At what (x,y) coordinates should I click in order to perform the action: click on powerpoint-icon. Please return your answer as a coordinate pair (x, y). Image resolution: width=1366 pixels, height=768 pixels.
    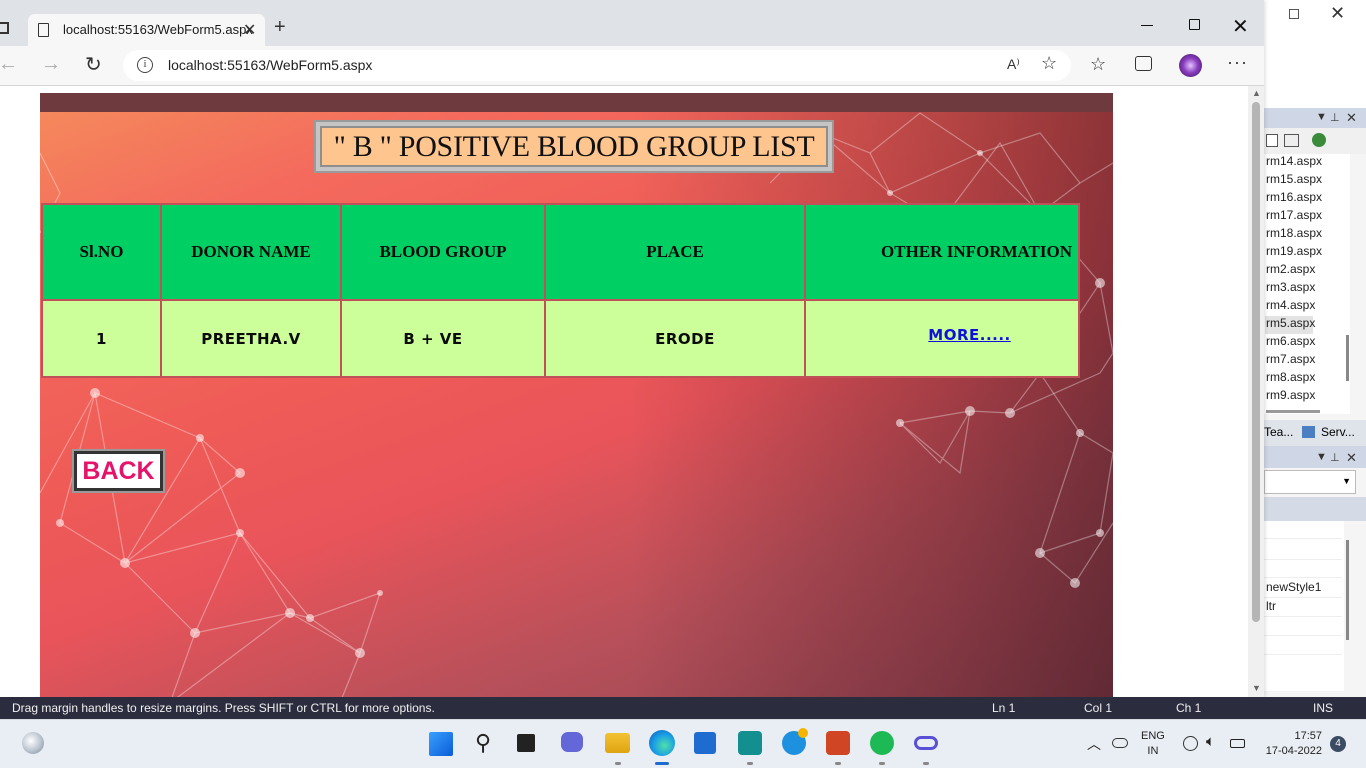
    Looking at the image, I should click on (838, 743).